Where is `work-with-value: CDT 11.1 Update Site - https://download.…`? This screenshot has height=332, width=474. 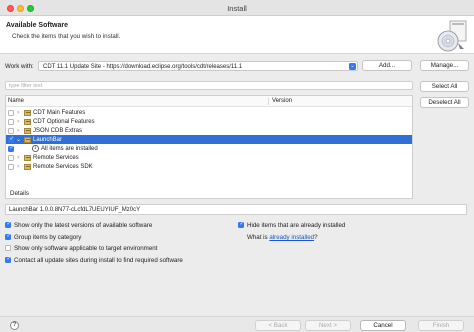 work-with-value: CDT 11.1 Update Site - https://download.… is located at coordinates (143, 66).